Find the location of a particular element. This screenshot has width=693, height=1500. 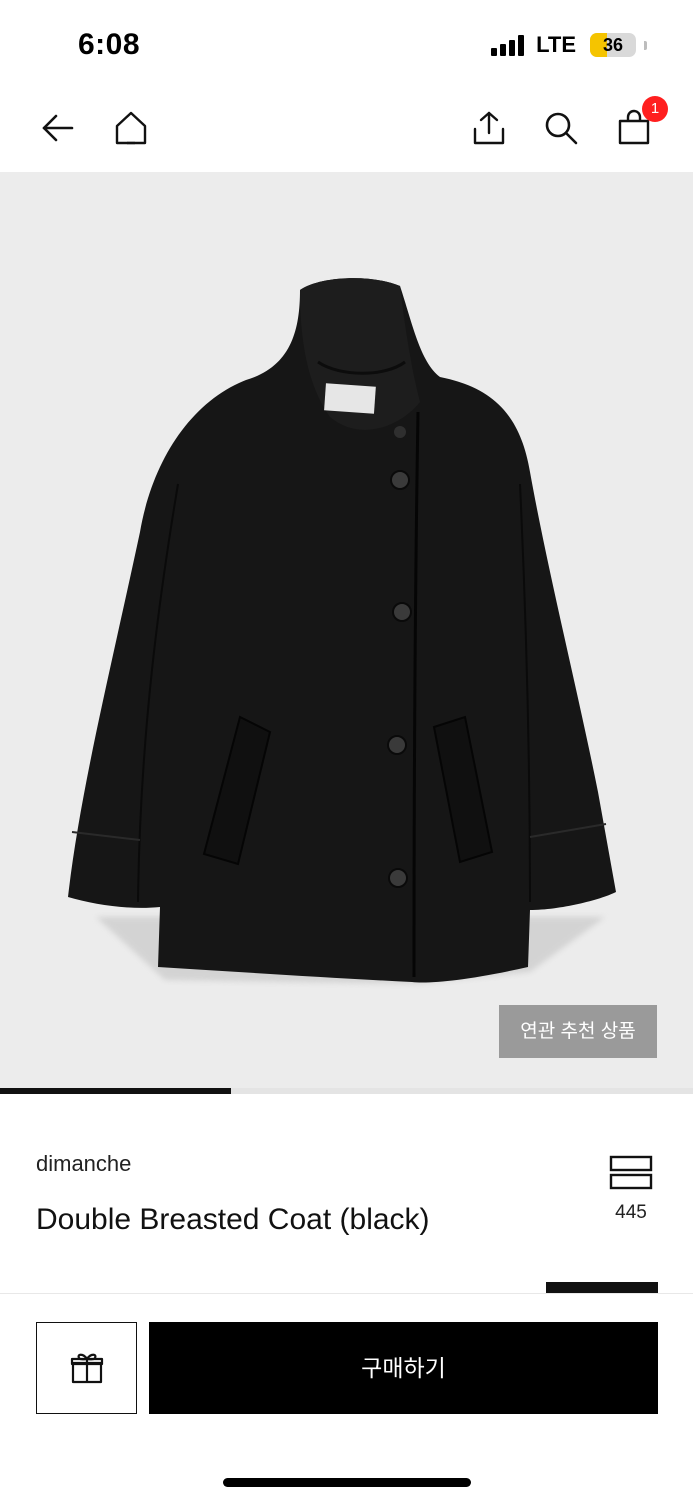

home-icon is located at coordinates (131, 128).